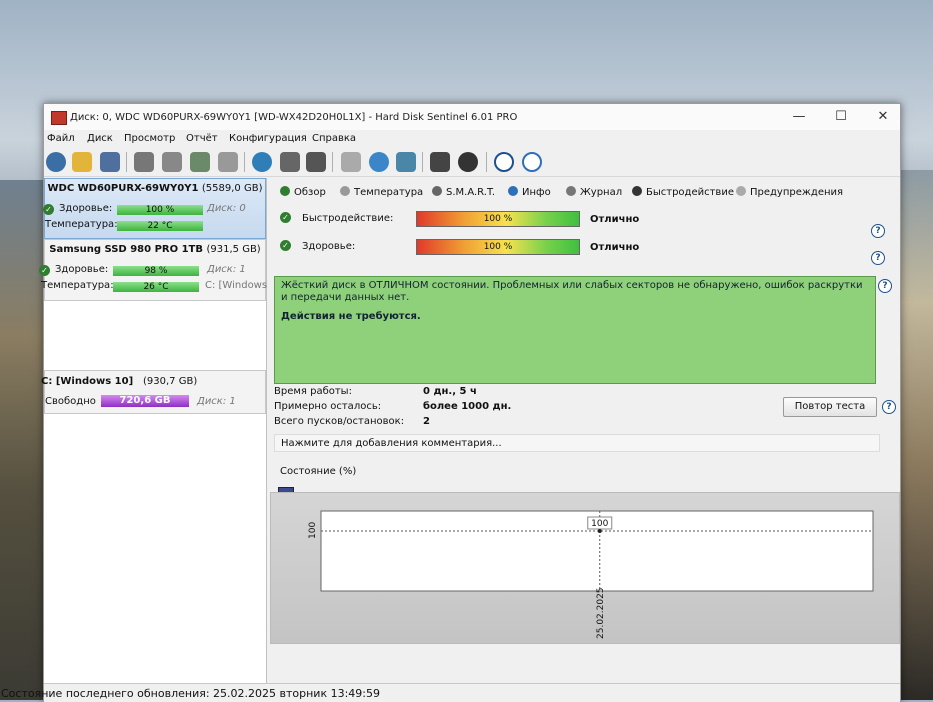 This screenshot has height=702, width=933. Describe the element at coordinates (144, 162) in the screenshot. I see `surface-test-icon` at that location.